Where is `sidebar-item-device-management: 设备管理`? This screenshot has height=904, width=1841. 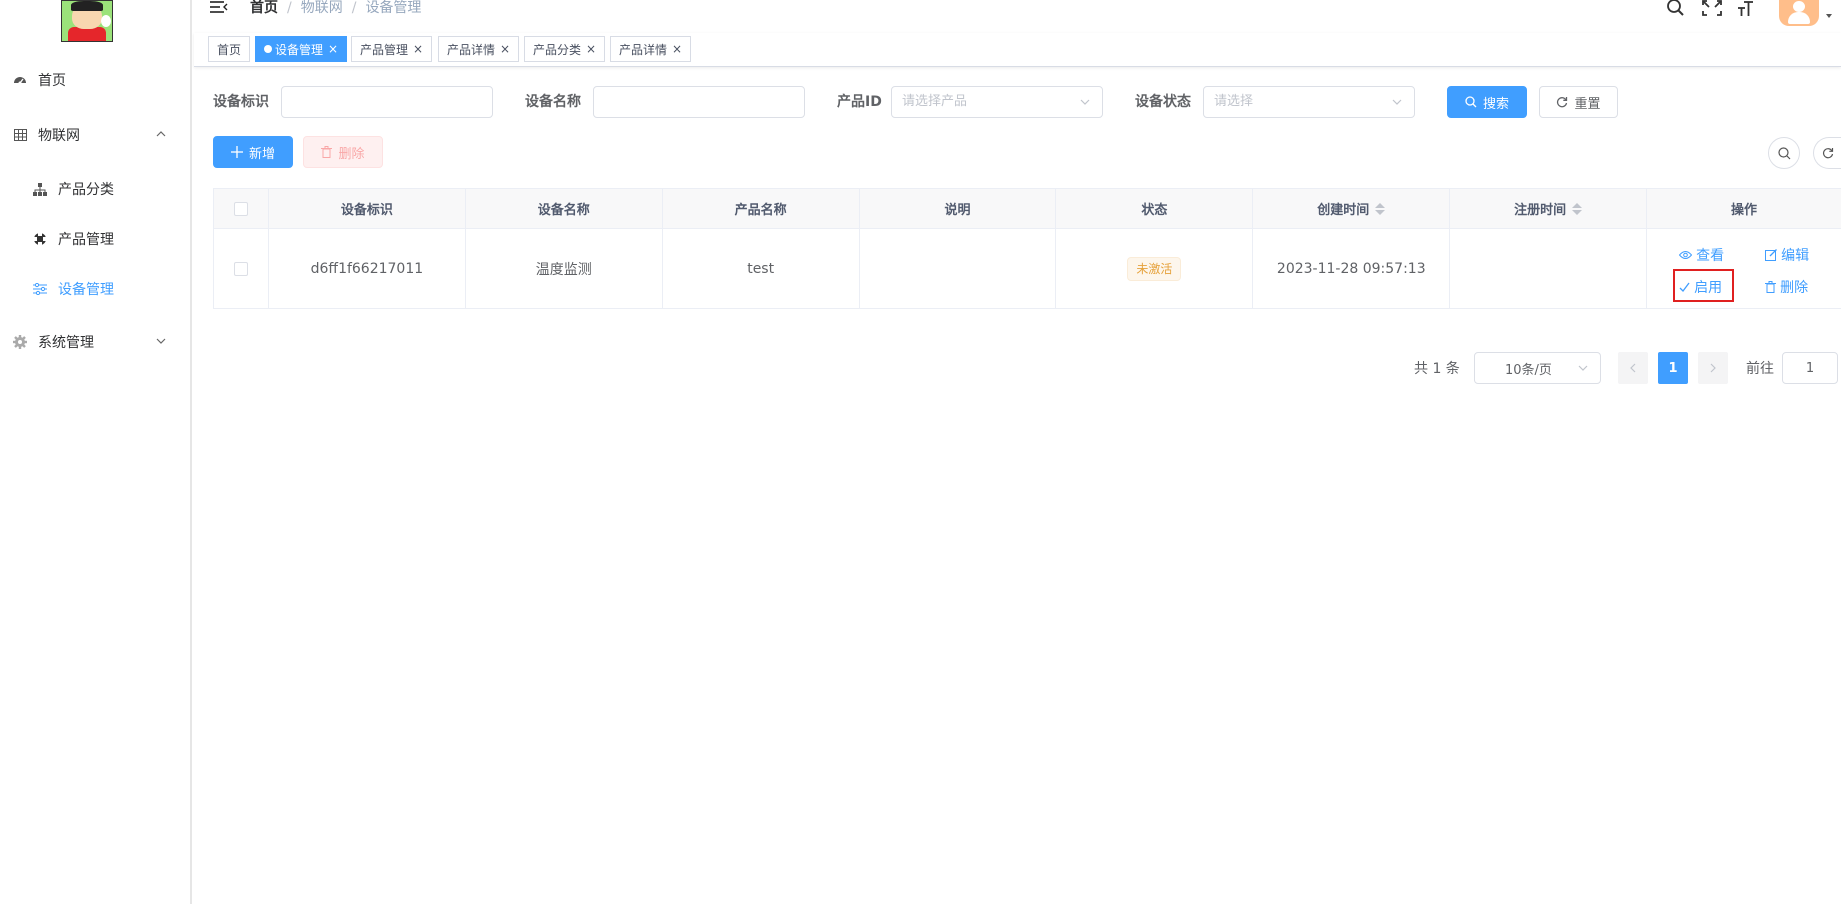 sidebar-item-device-management: 设备管理 is located at coordinates (95, 289).